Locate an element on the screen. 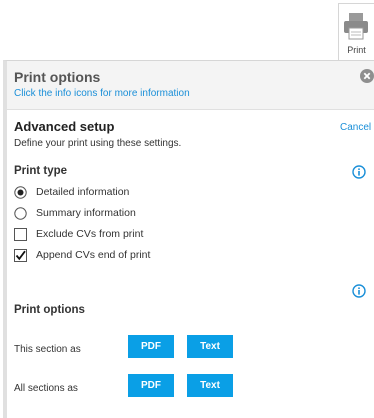 The width and height of the screenshot is (374, 418). option-label: Append CVs end of print is located at coordinates (93, 255).